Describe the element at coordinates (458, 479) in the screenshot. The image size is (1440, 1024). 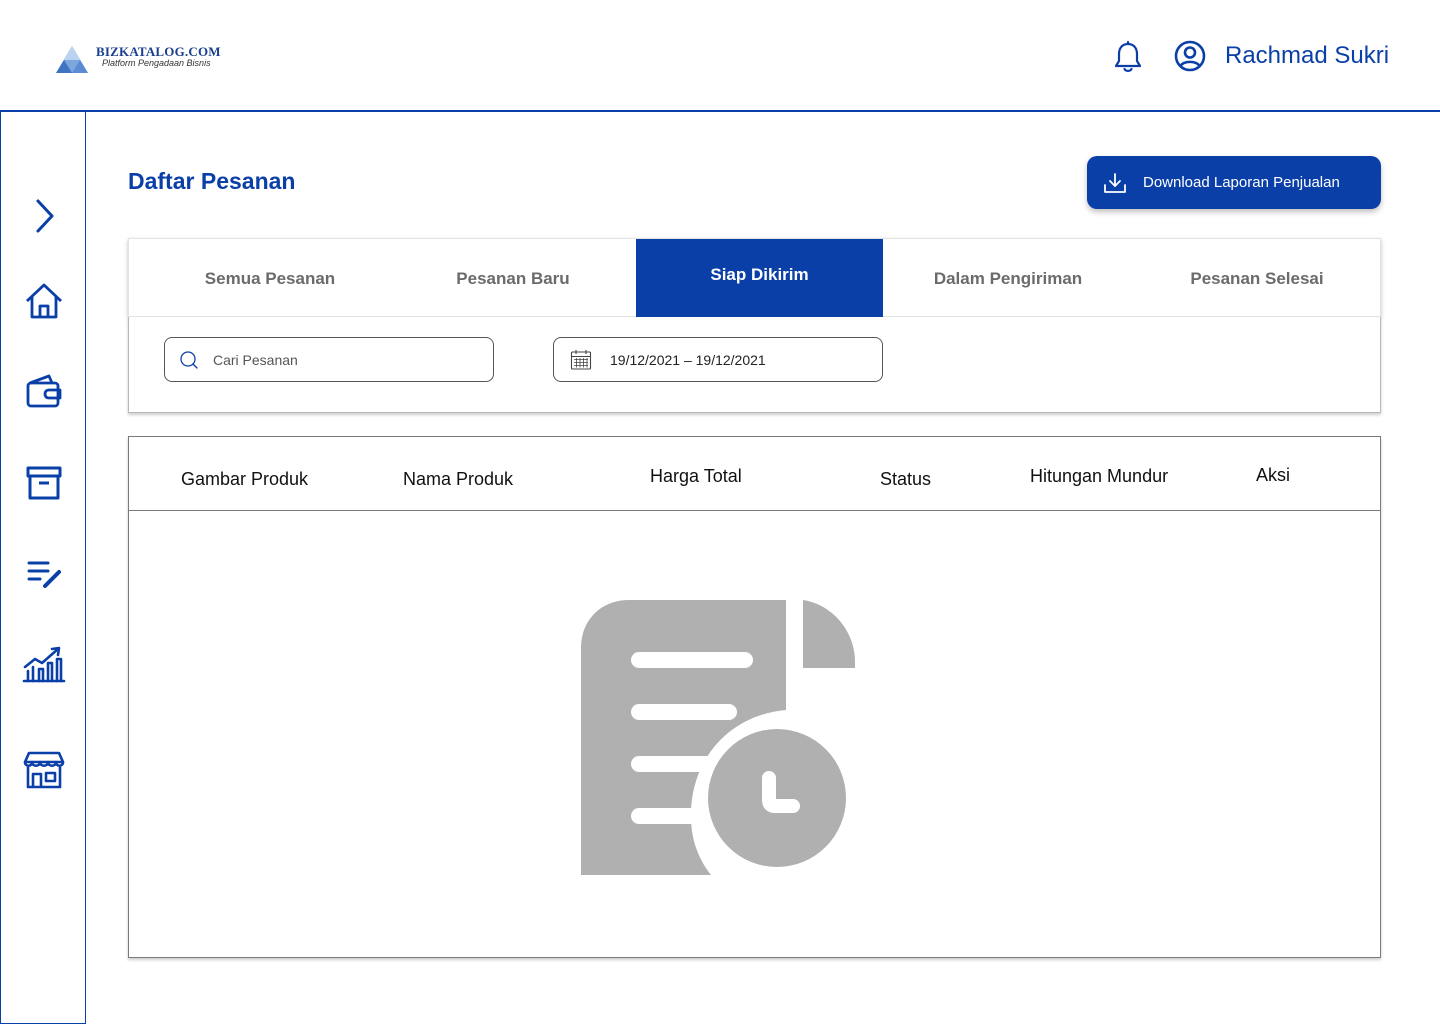
I see `column-header-nama-produk: Nama Produk` at that location.